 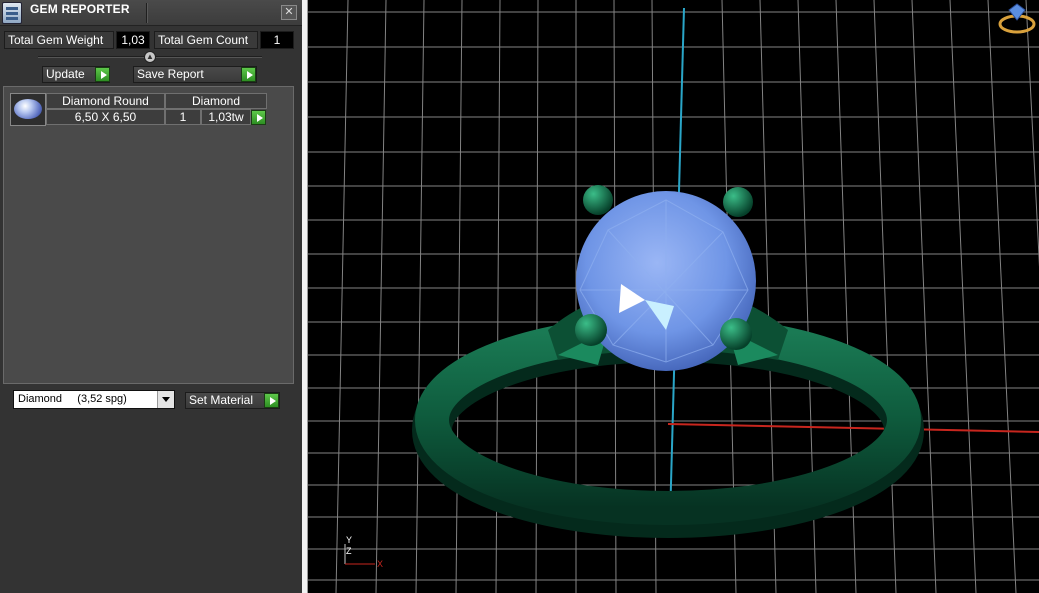 I want to click on gem-report-list, so click(x=148, y=235).